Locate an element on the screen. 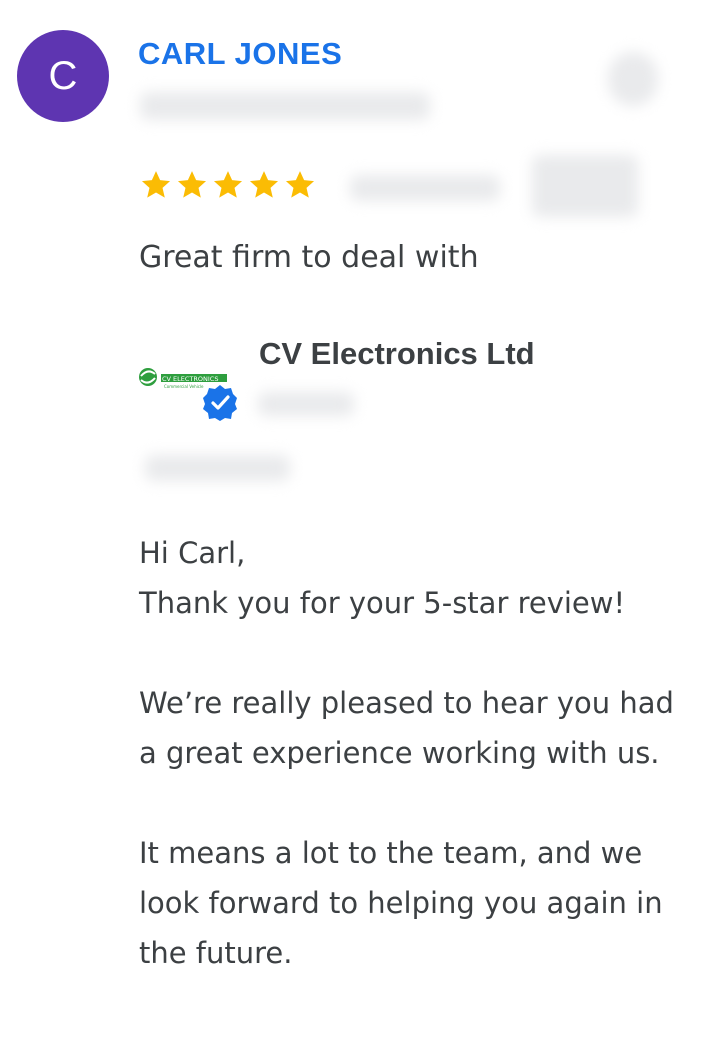  star-rating is located at coordinates (228, 185).